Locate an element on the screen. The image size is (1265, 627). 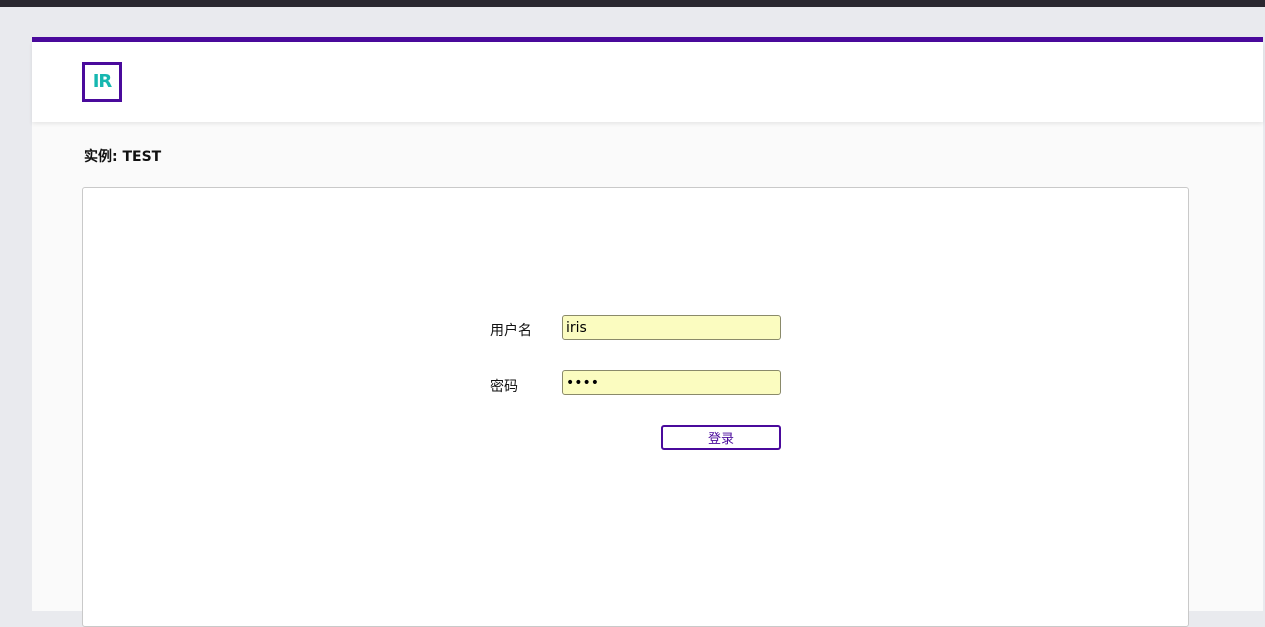
login-button: 登录 is located at coordinates (721, 437).